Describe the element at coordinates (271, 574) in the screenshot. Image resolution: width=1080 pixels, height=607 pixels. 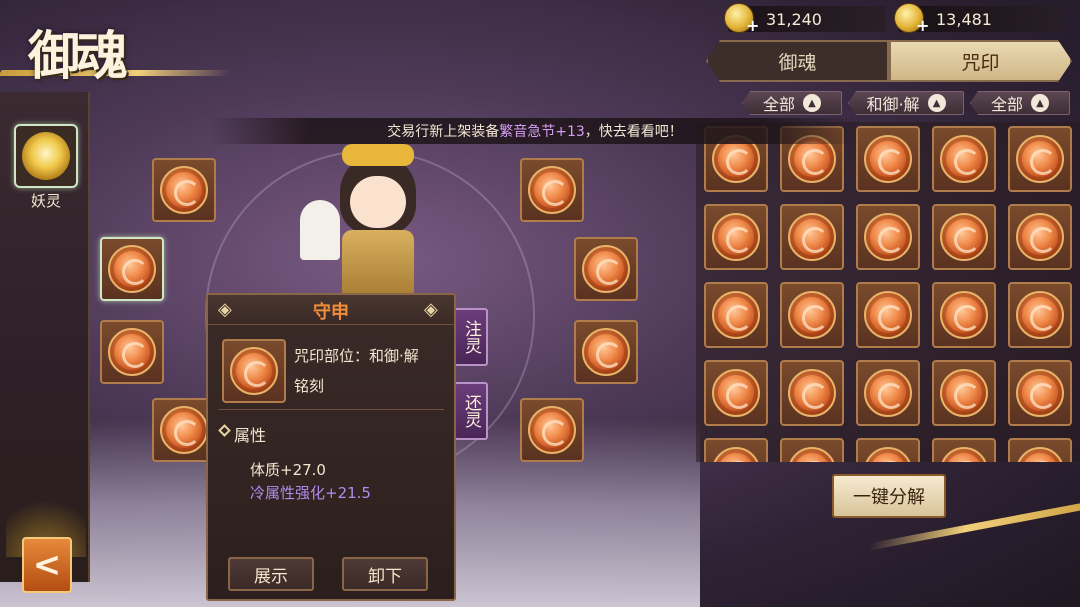
I see `show-button: 展示` at that location.